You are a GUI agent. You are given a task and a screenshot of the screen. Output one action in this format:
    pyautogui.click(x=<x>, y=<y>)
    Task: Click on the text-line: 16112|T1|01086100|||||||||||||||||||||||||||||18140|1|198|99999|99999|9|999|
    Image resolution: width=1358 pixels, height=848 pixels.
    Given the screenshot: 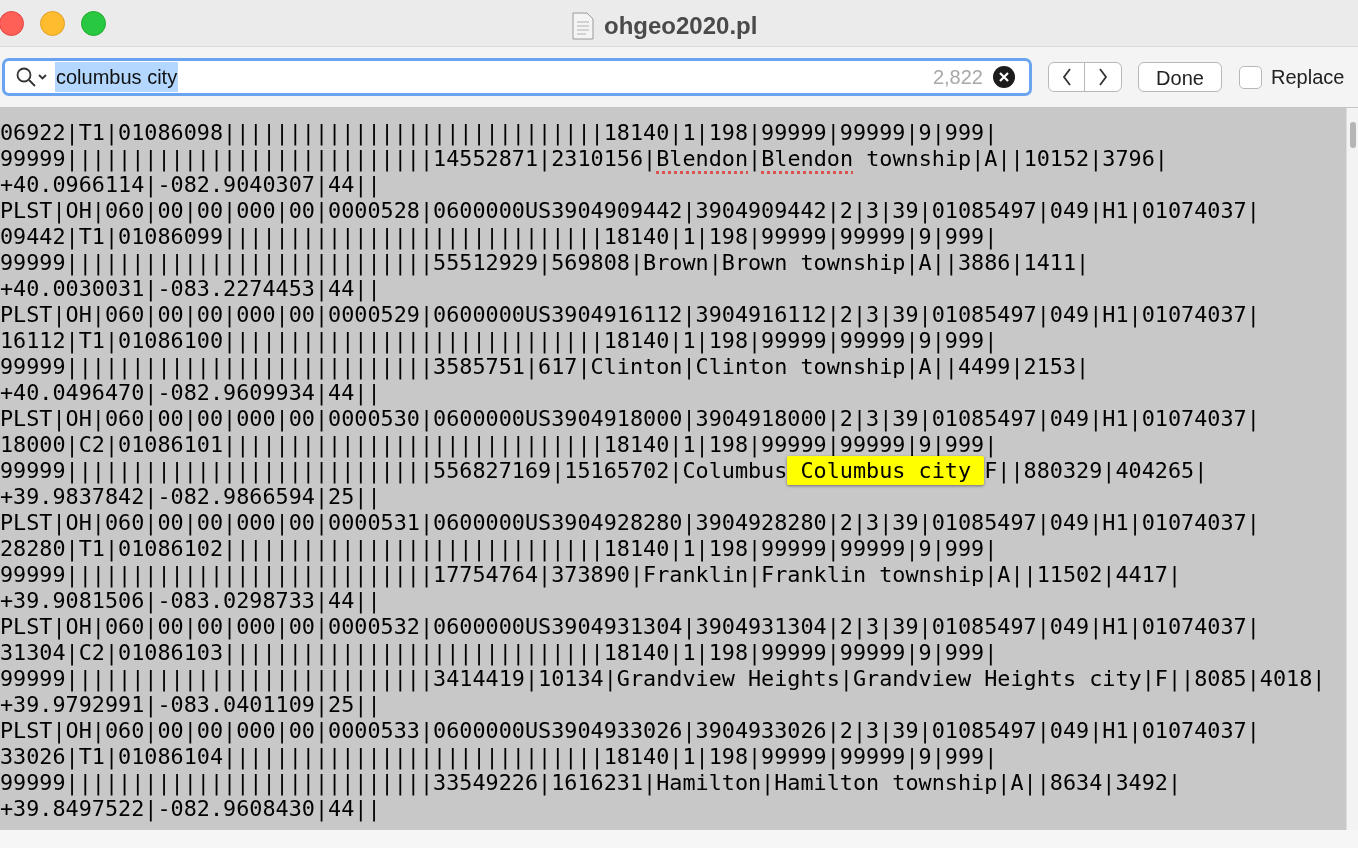 What is the action you would take?
    pyautogui.click(x=499, y=341)
    